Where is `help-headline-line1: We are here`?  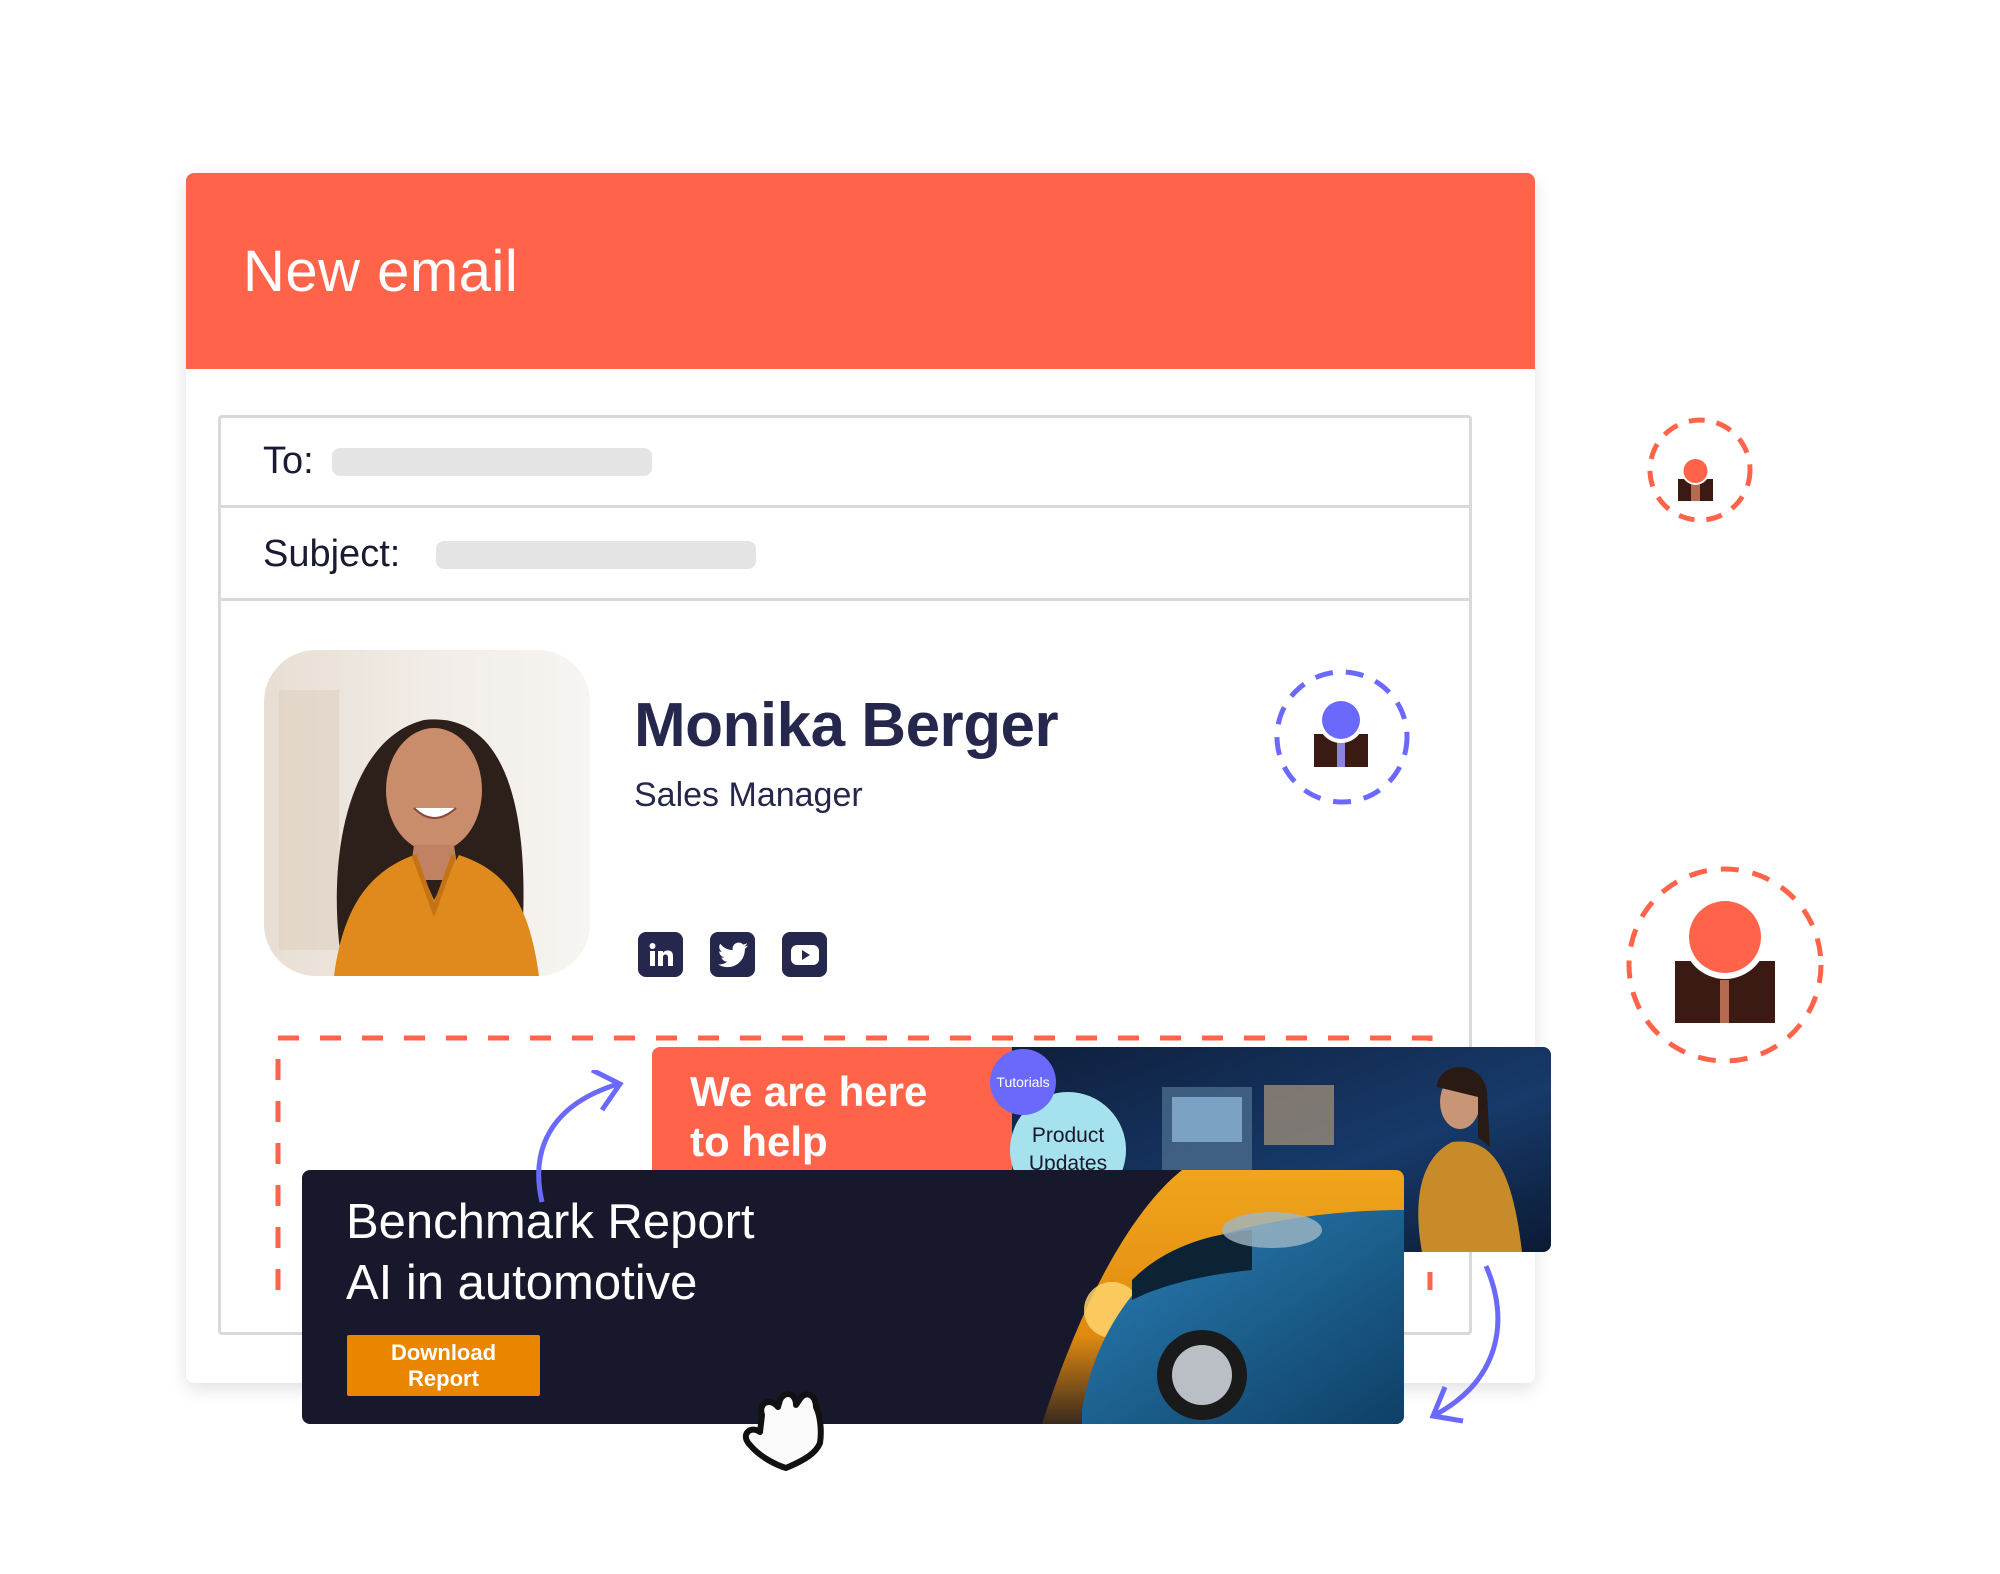 help-headline-line1: We are here is located at coordinates (809, 1091).